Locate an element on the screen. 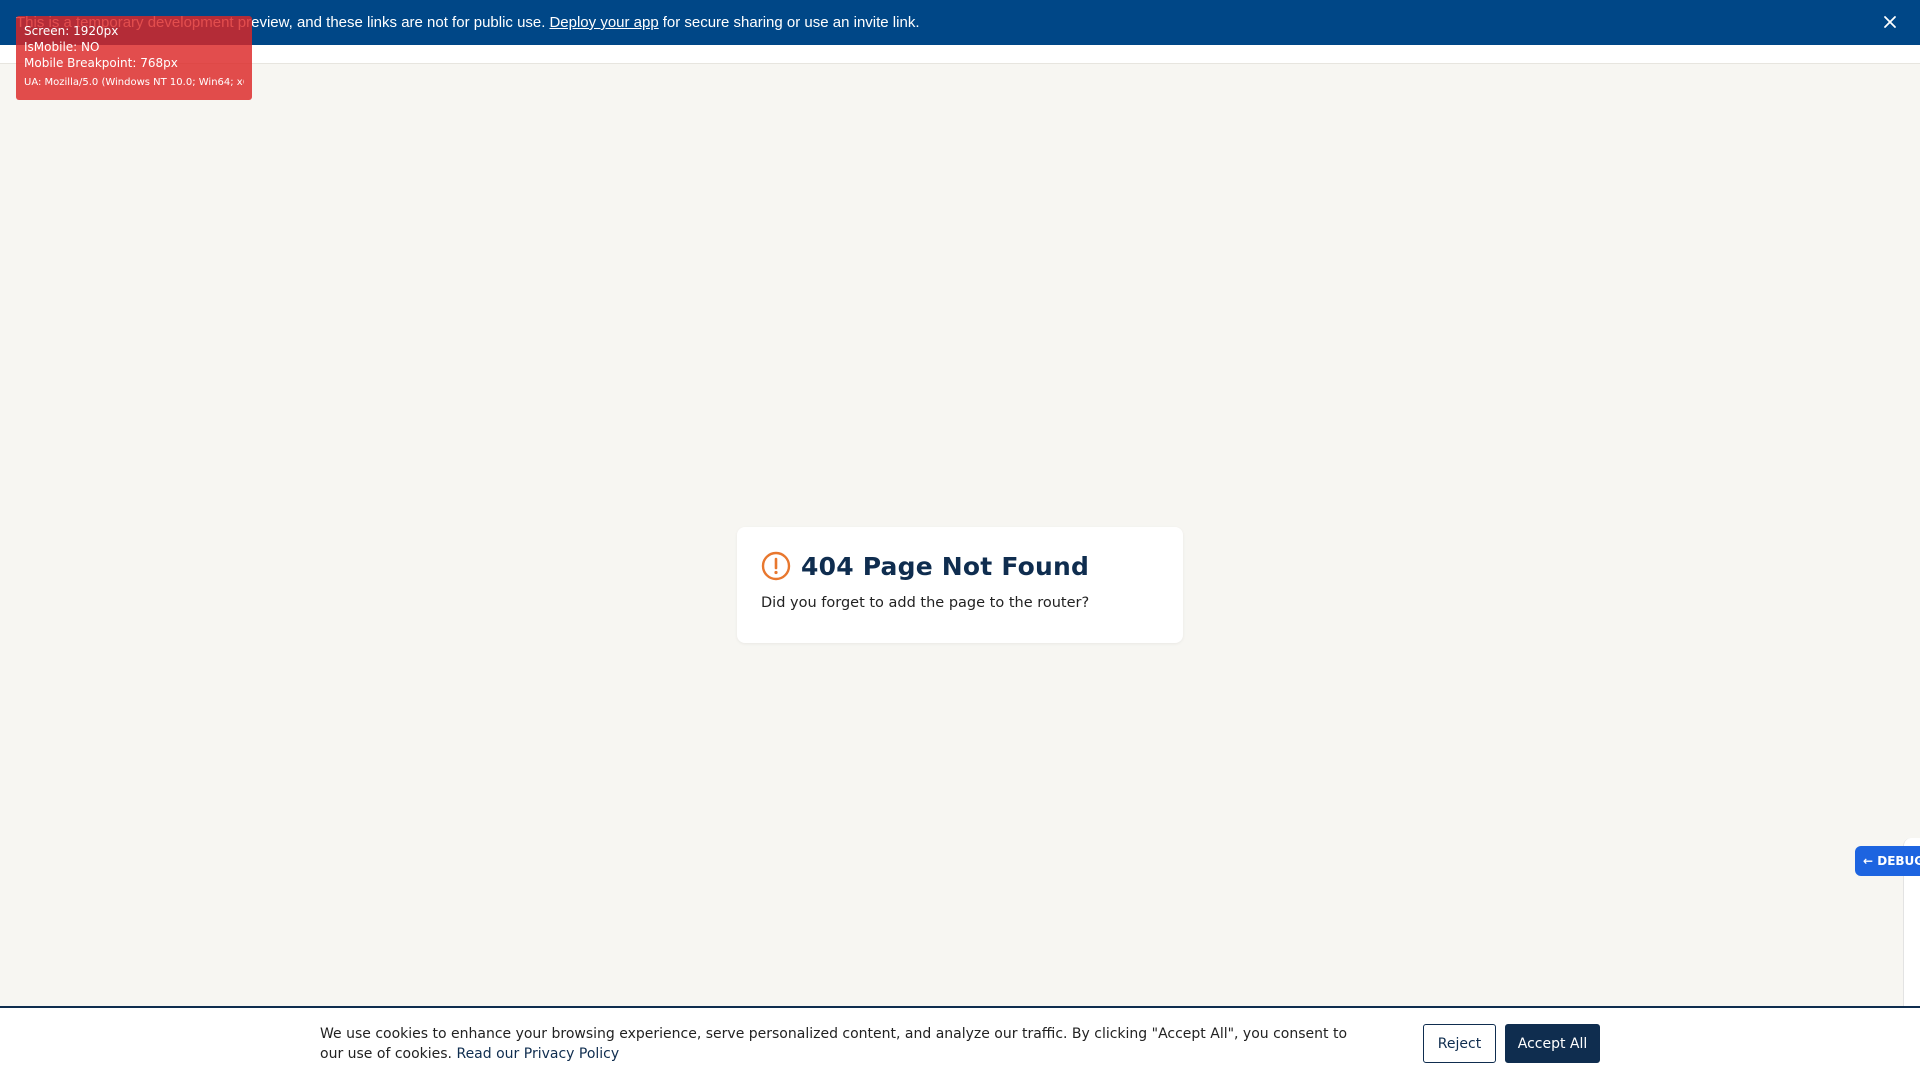 The image size is (1920, 1080). debug-screen: Screen: 1920px is located at coordinates (71, 31).